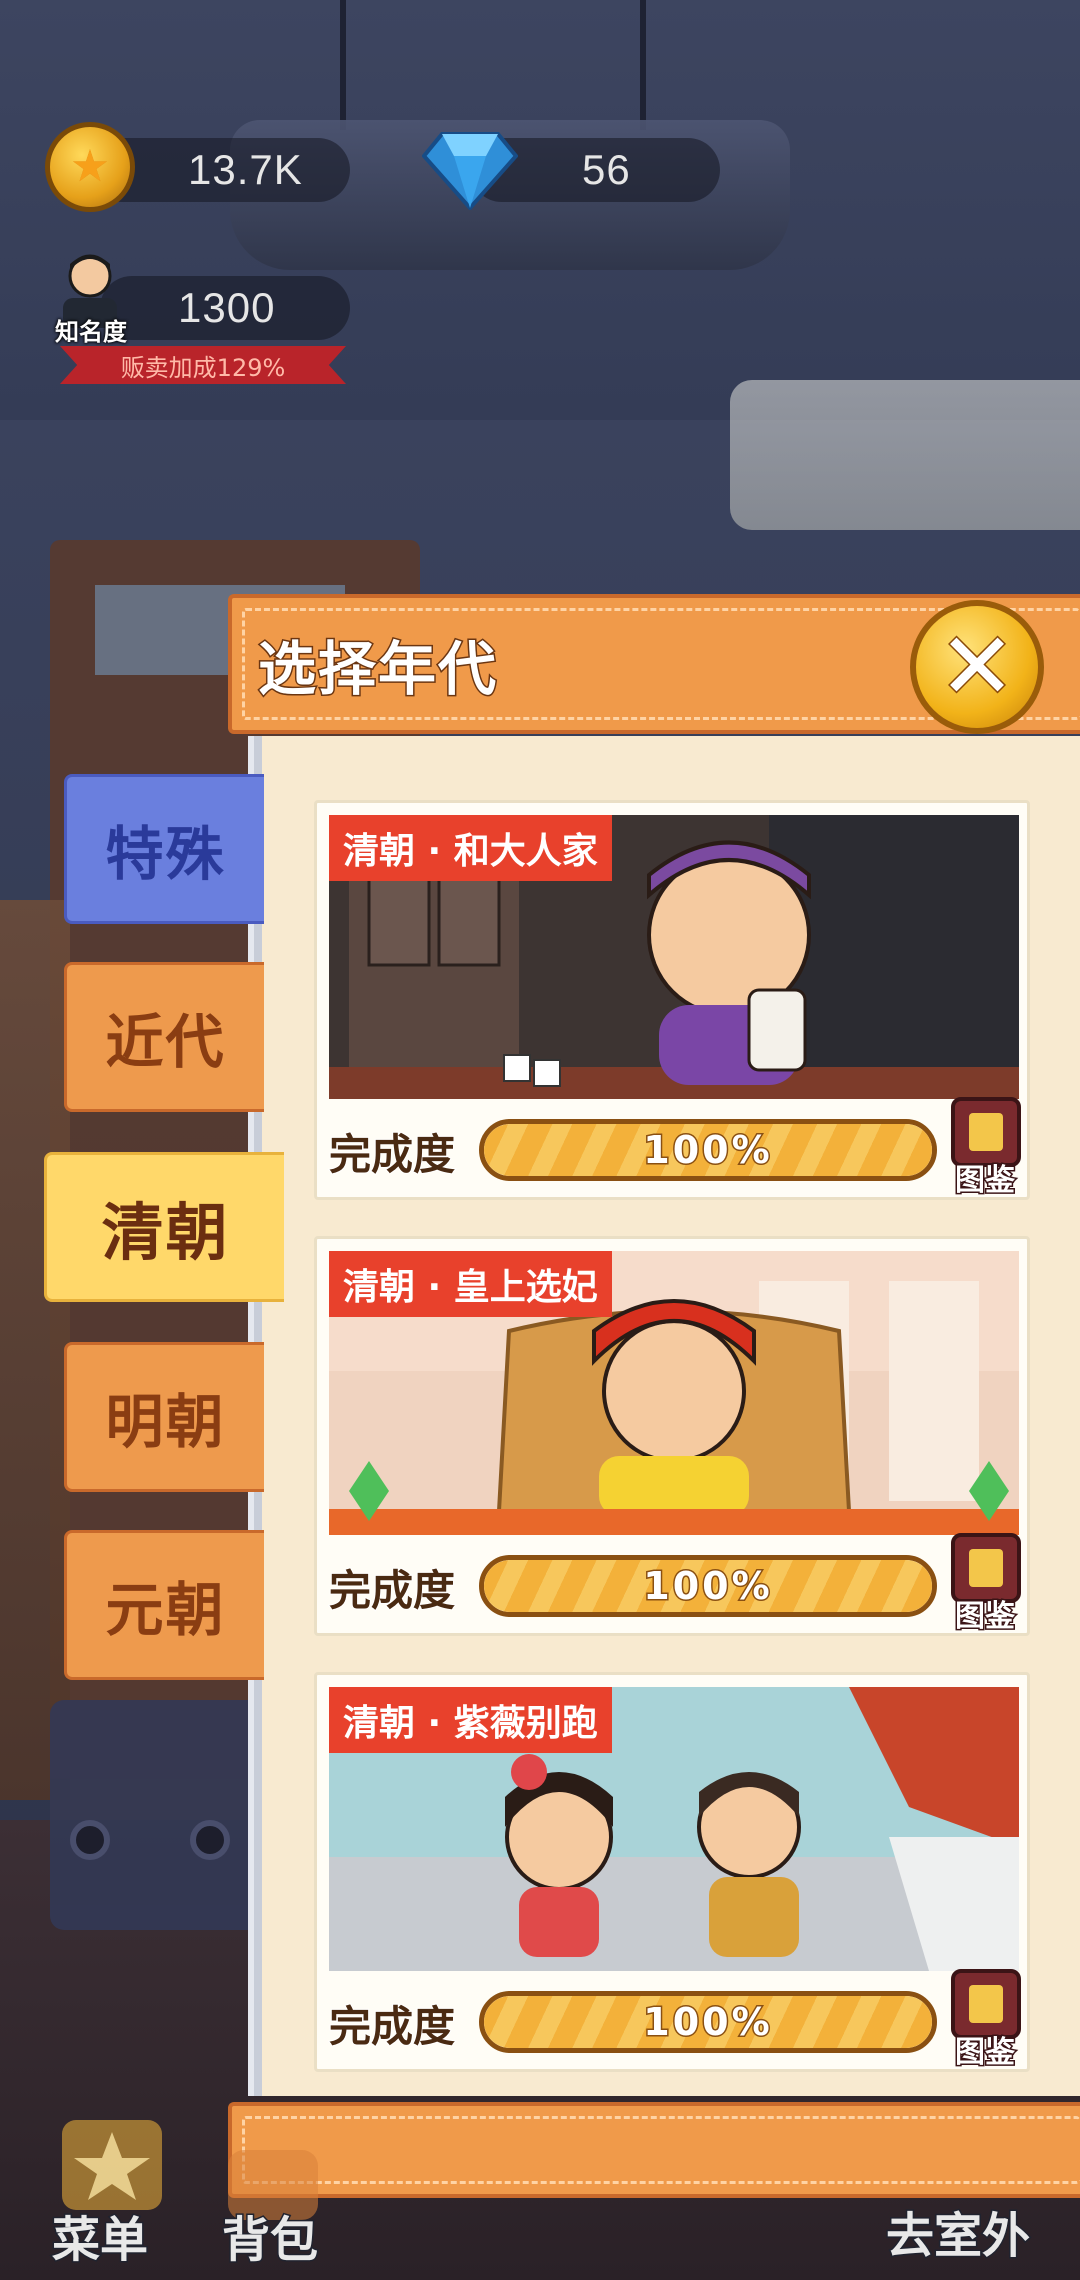  I want to click on tab-label: 明朝, so click(165, 1422).